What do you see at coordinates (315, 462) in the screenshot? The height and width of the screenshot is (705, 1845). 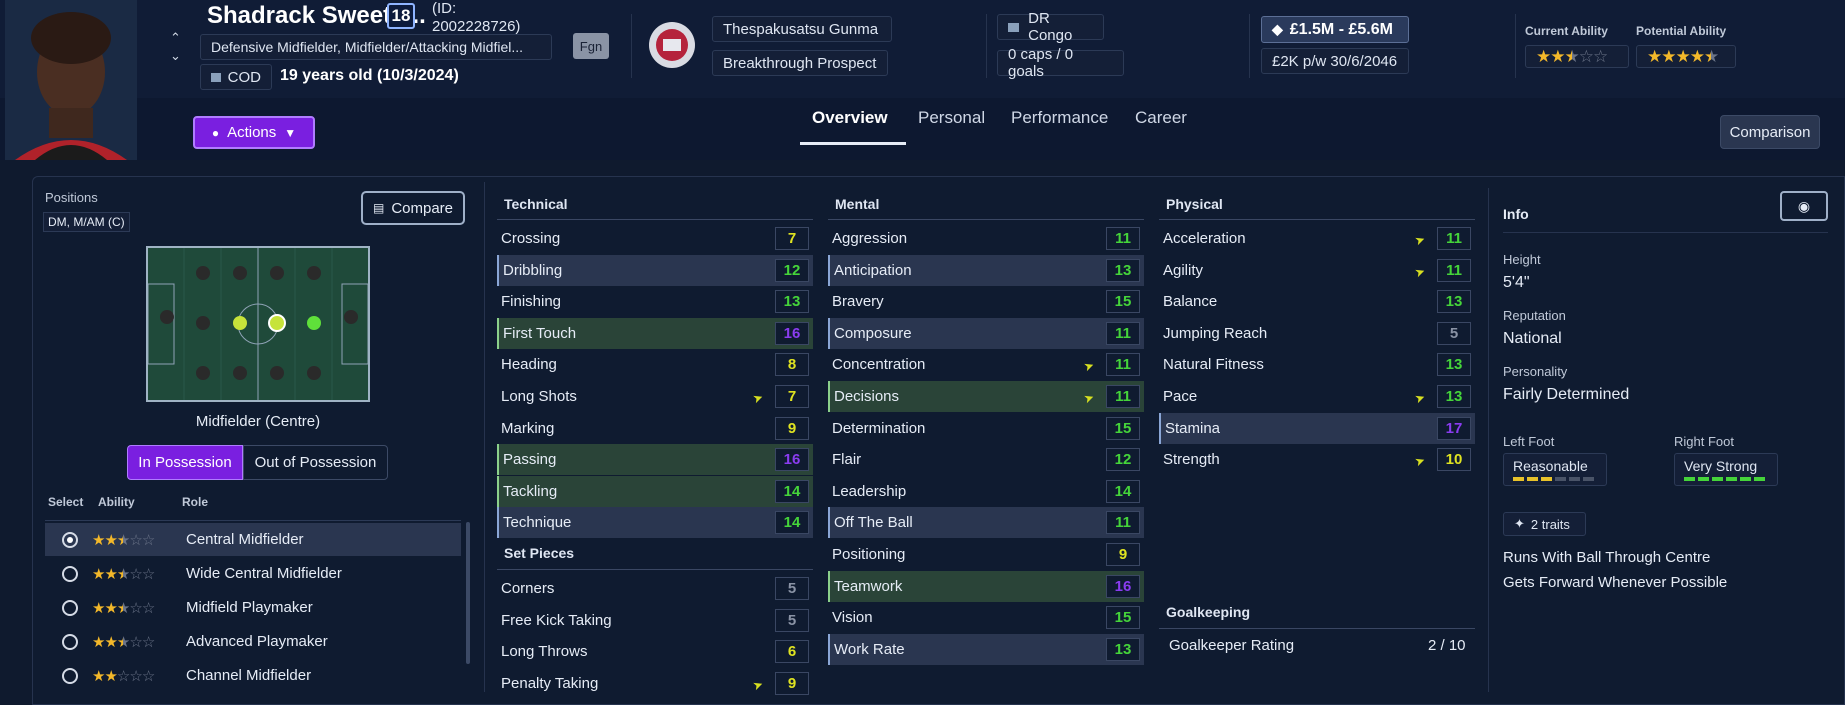 I see `out-of-possession-toggle: Out of Possession` at bounding box center [315, 462].